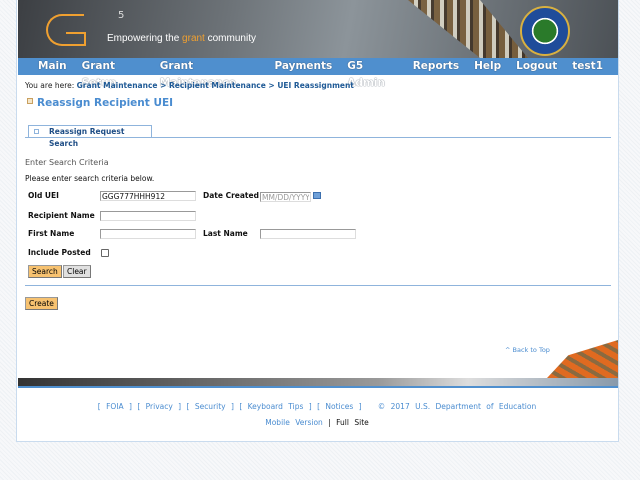 The image size is (640, 480). What do you see at coordinates (36, 131) in the screenshot?
I see `tab-icon` at bounding box center [36, 131].